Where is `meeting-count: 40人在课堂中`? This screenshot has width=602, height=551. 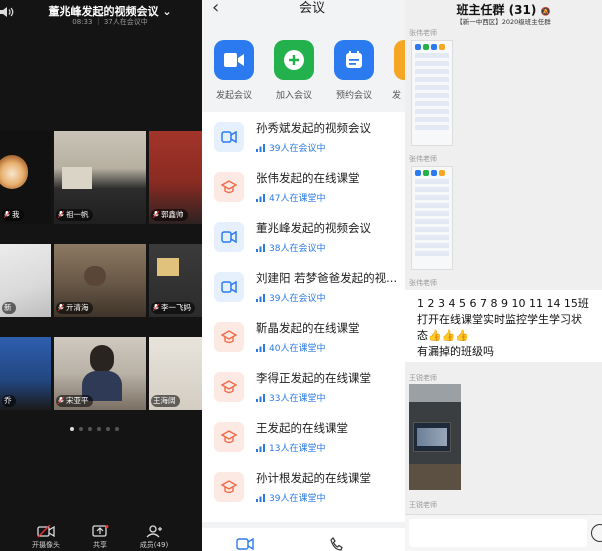
meeting-count: 40人在课堂中 is located at coordinates (290, 347).